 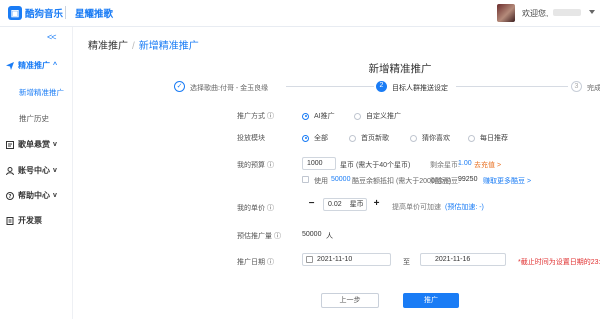 What do you see at coordinates (44, 14) in the screenshot?
I see `brand-name: 酷狗音乐` at bounding box center [44, 14].